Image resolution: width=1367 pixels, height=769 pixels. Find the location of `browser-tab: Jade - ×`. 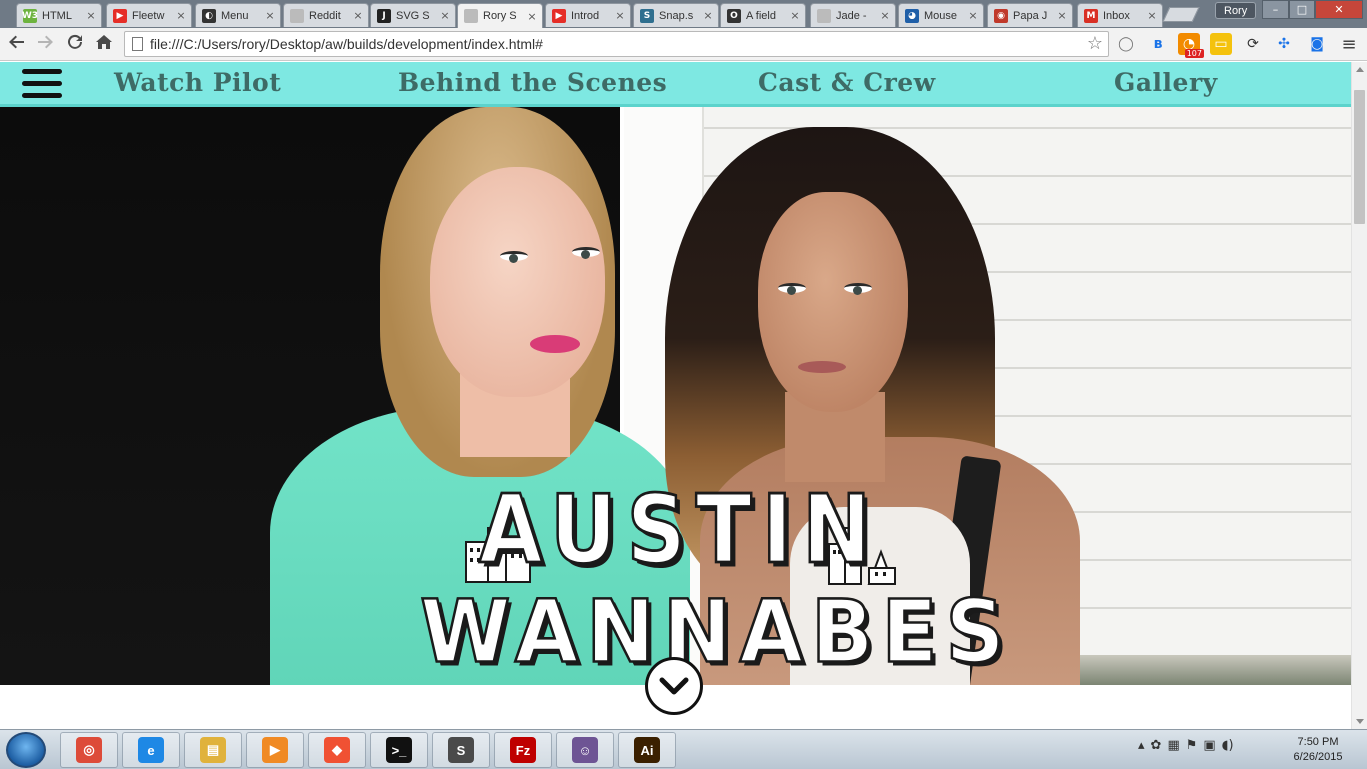

browser-tab: Jade - × is located at coordinates (853, 15).